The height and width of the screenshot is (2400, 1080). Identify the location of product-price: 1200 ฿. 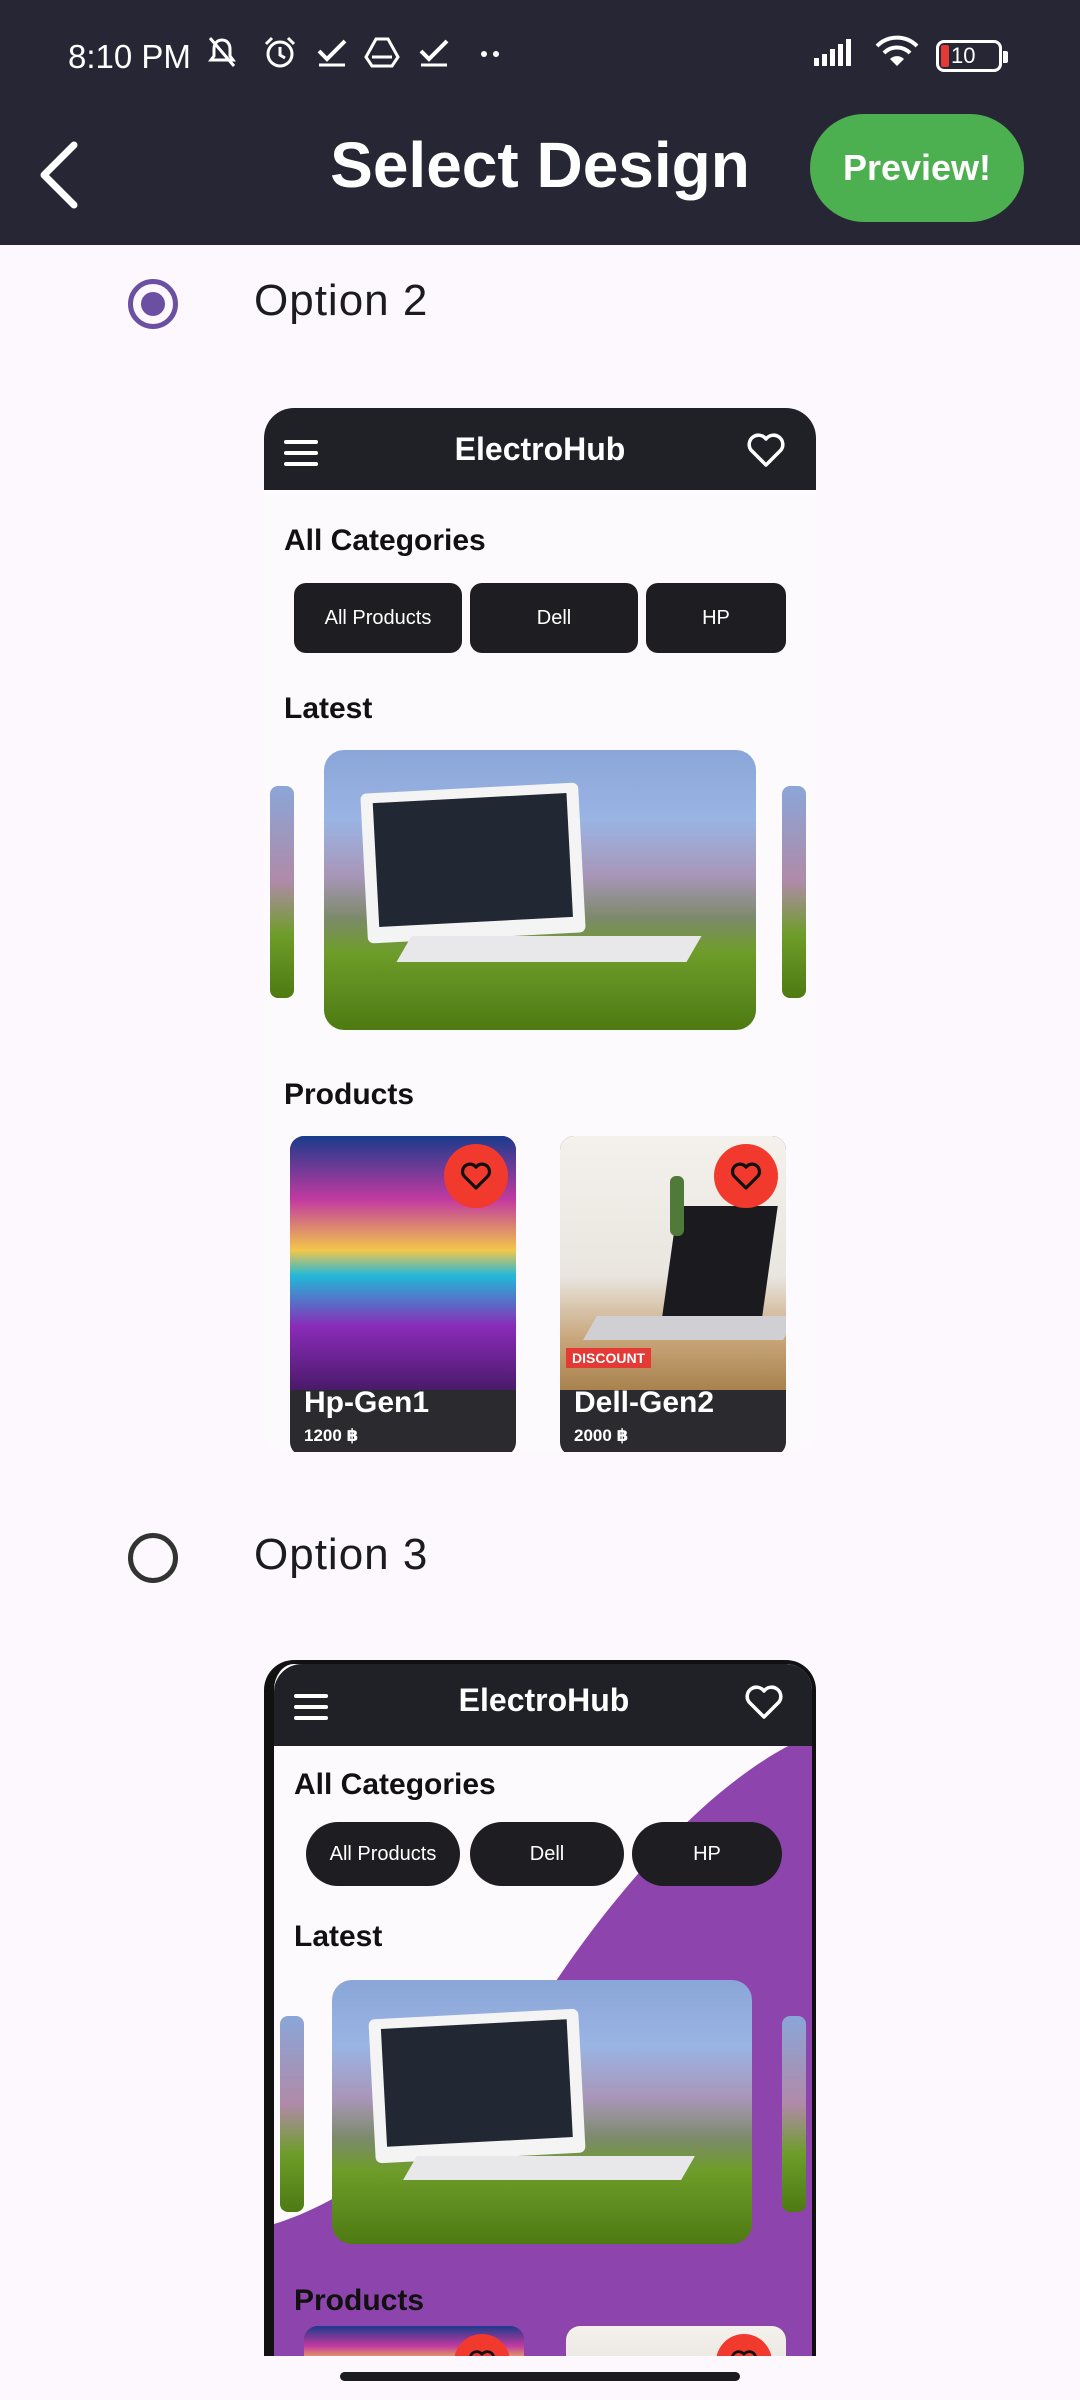
(331, 1435).